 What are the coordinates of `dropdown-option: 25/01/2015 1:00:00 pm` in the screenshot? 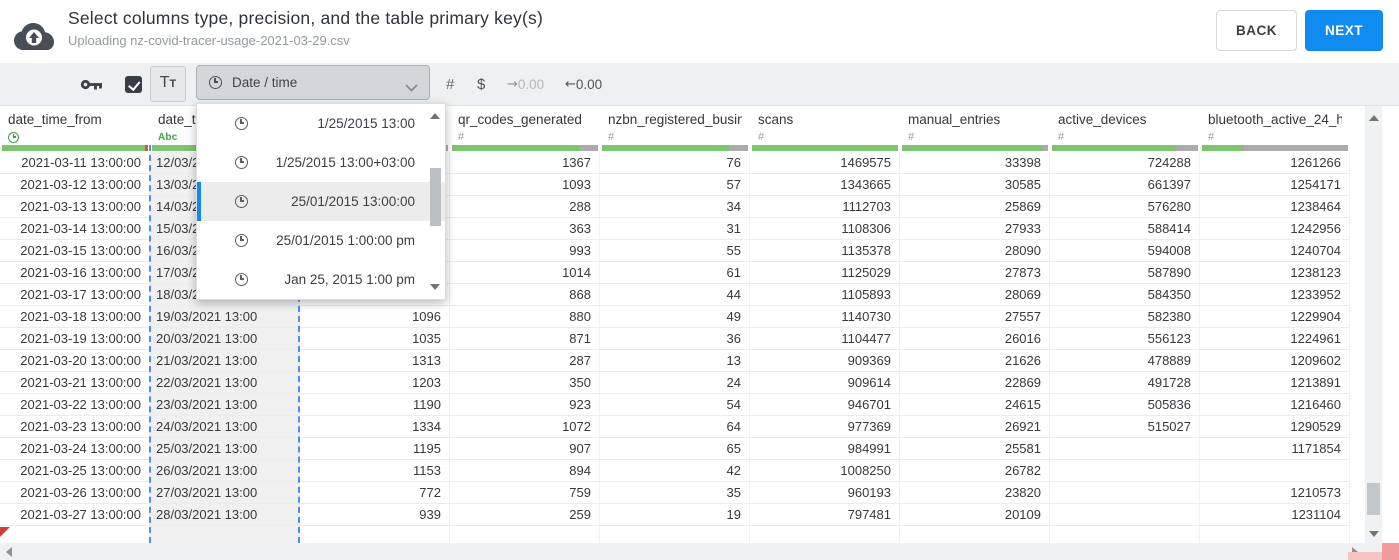 It's located at (321, 240).